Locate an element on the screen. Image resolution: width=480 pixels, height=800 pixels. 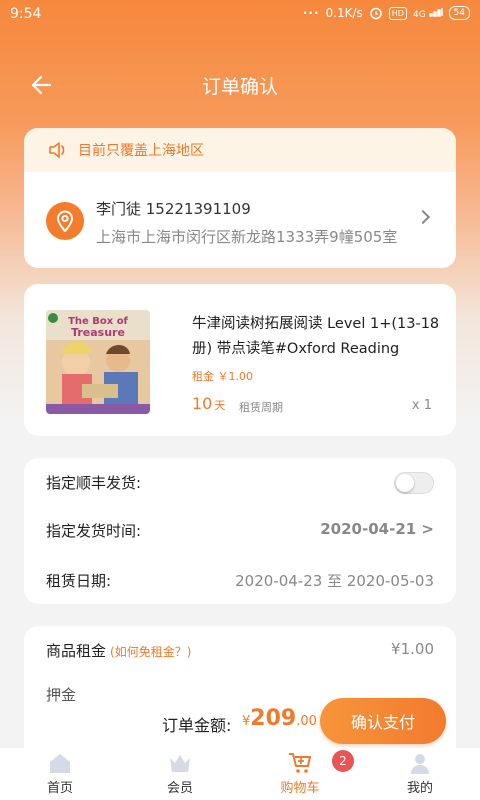
product-image: The Box of Treasure is located at coordinates (98, 362).